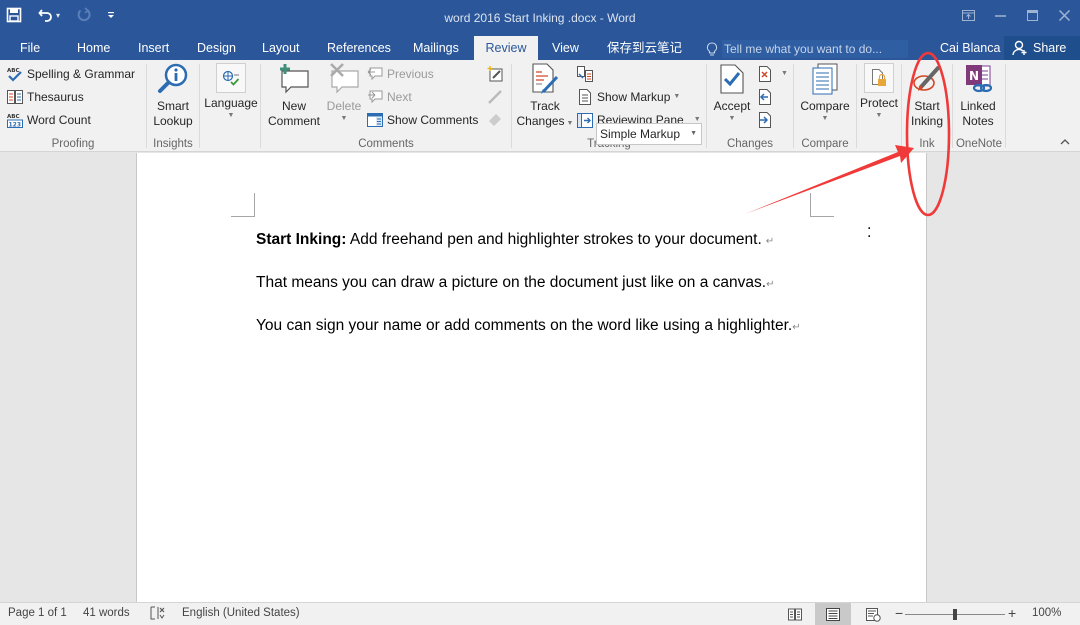 This screenshot has height=625, width=1080. Describe the element at coordinates (73, 144) in the screenshot. I see `group-label-proofing: Proofing` at that location.